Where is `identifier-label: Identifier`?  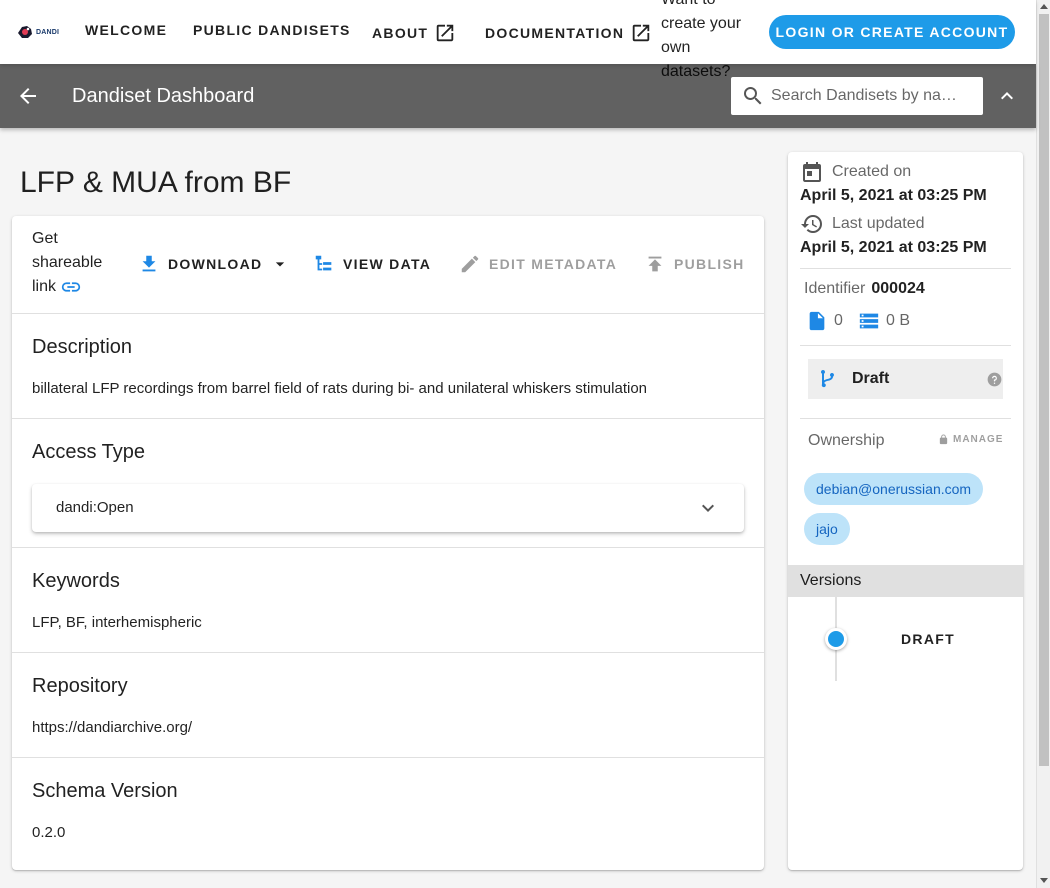
identifier-label: Identifier is located at coordinates (835, 288).